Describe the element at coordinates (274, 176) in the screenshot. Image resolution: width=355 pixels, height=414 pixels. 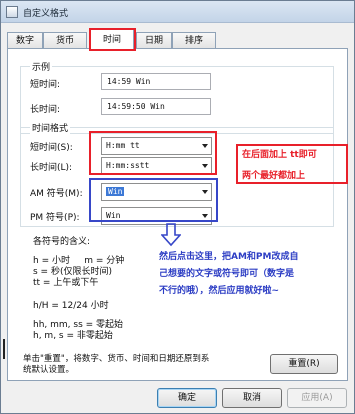
I see `red-note-line-2: 两个最好都加上` at that location.